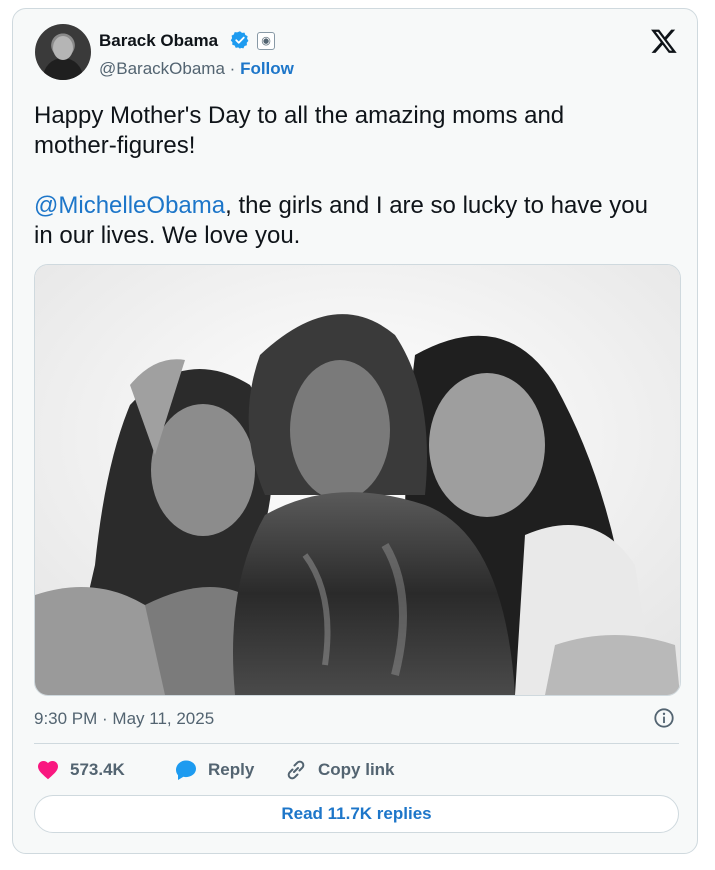  Describe the element at coordinates (186, 770) in the screenshot. I see `reply-bubble-icon` at that location.